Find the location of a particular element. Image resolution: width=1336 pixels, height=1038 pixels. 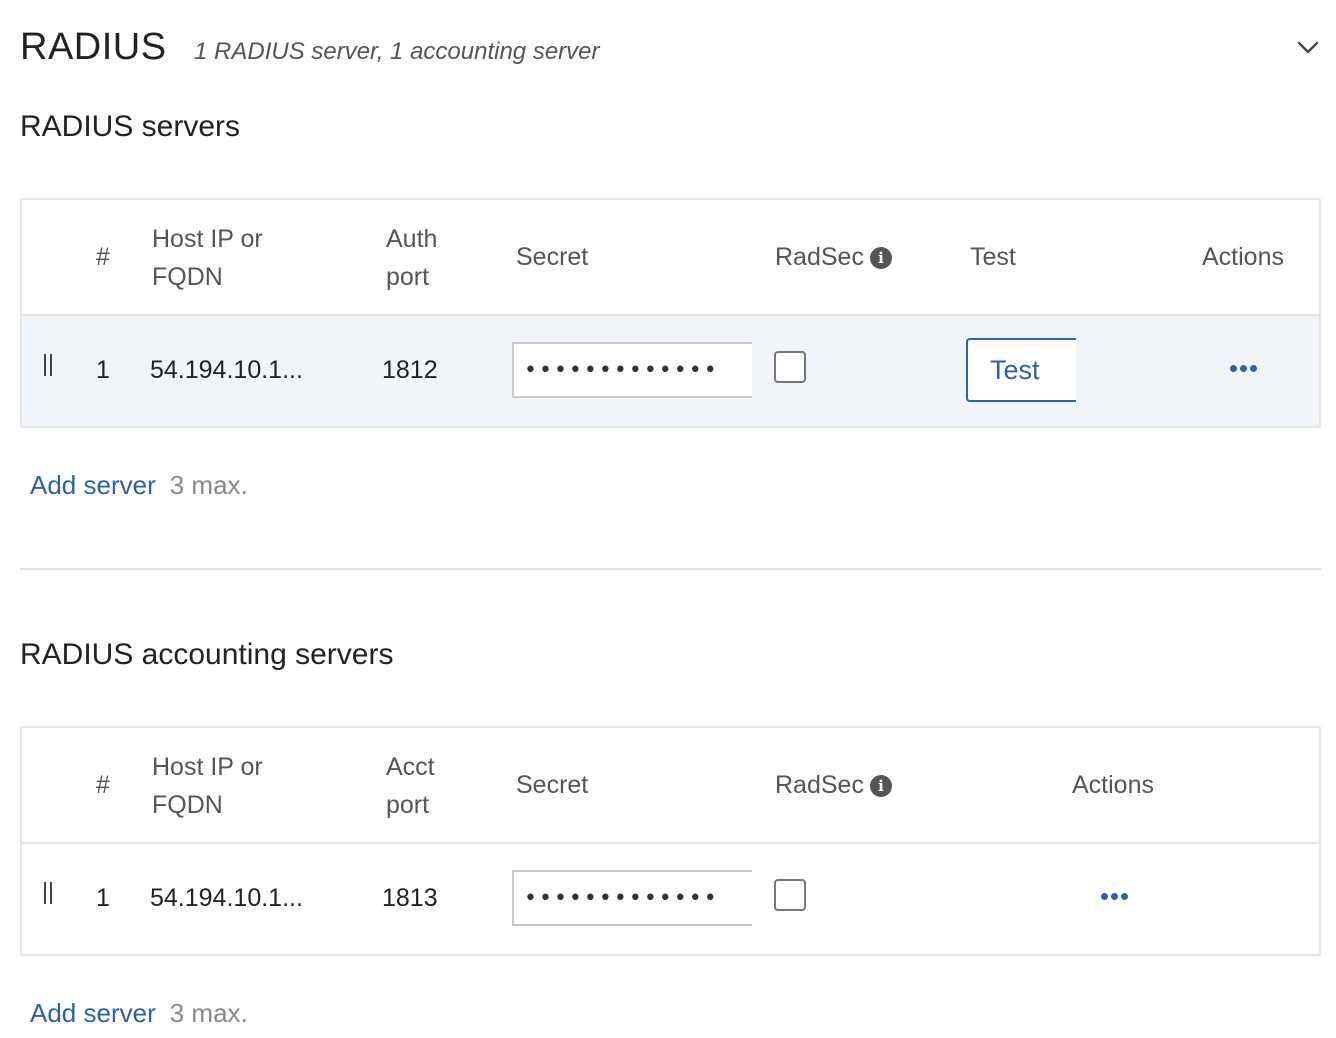

accounting-servers-title: RADIUS accounting servers is located at coordinates (207, 654).